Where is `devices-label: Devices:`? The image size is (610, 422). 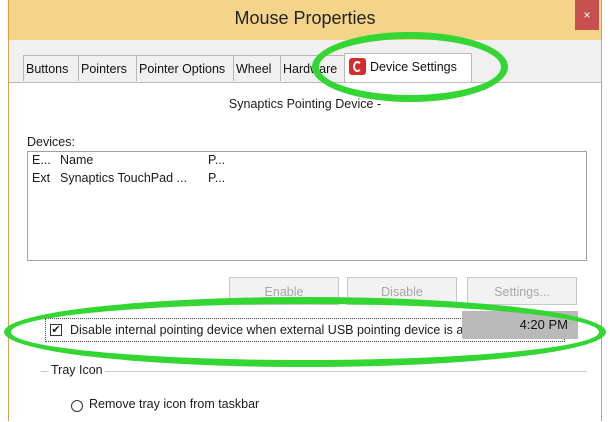
devices-label: Devices: is located at coordinates (51, 142).